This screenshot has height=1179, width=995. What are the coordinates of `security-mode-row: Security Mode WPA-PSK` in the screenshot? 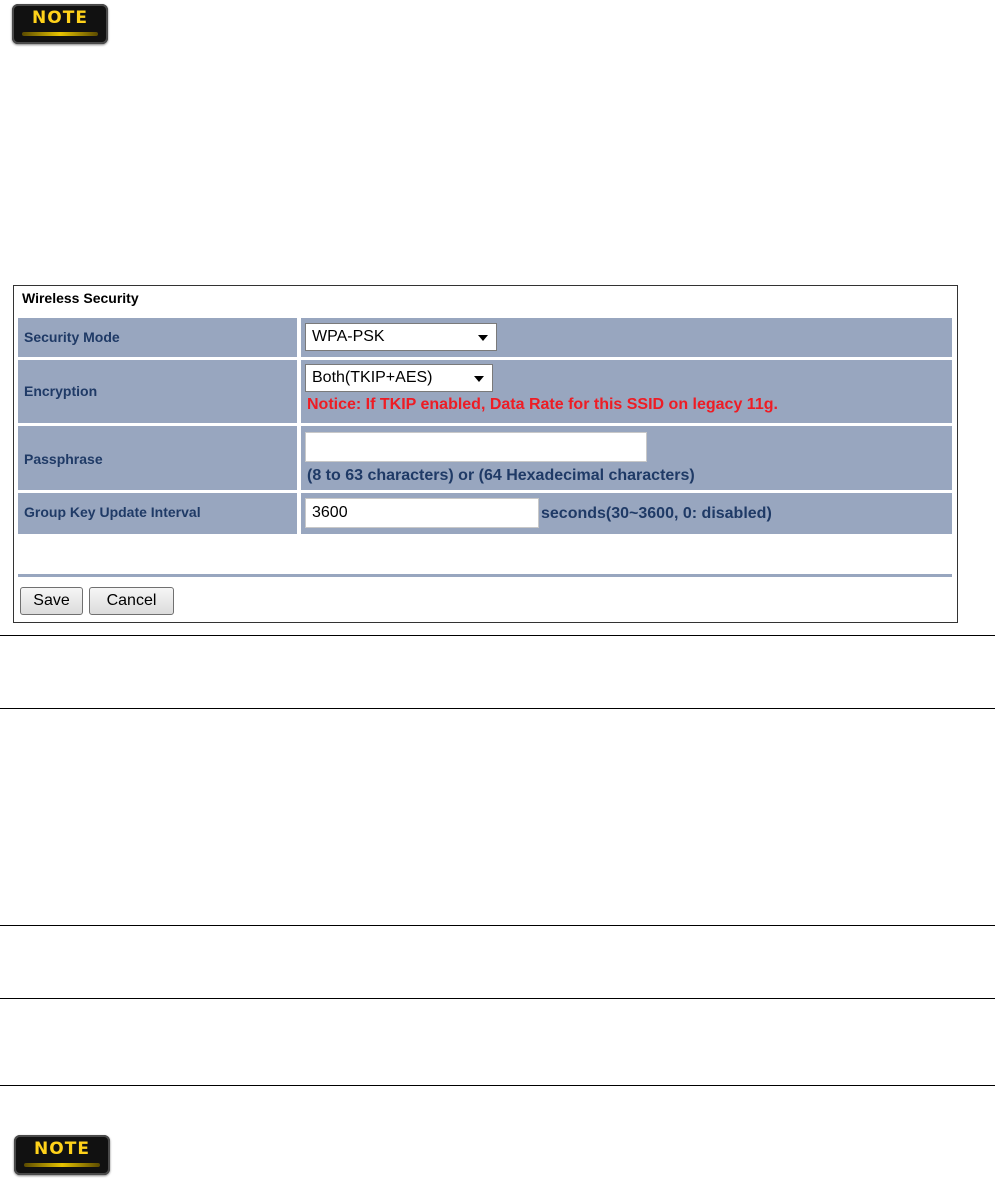 It's located at (485, 337).